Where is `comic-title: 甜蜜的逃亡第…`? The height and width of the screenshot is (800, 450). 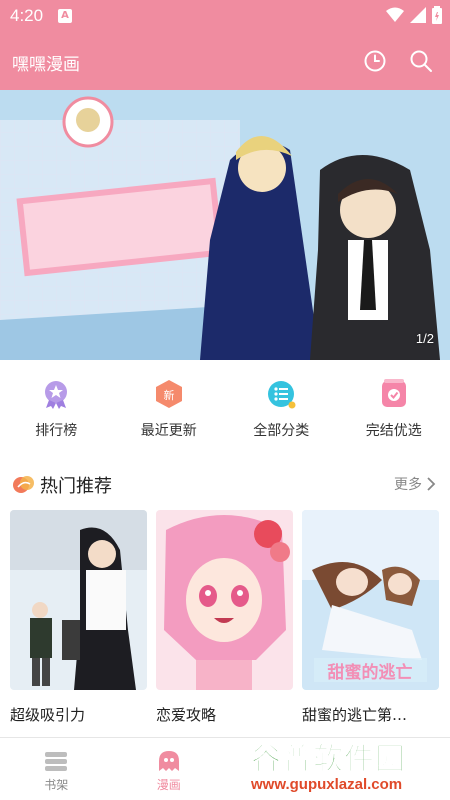 comic-title: 甜蜜的逃亡第… is located at coordinates (355, 715).